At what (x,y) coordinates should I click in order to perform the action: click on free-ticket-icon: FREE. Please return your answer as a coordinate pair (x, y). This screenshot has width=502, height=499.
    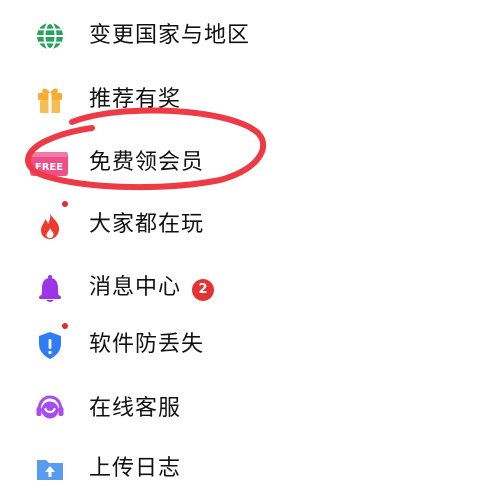
    Looking at the image, I should click on (49, 163).